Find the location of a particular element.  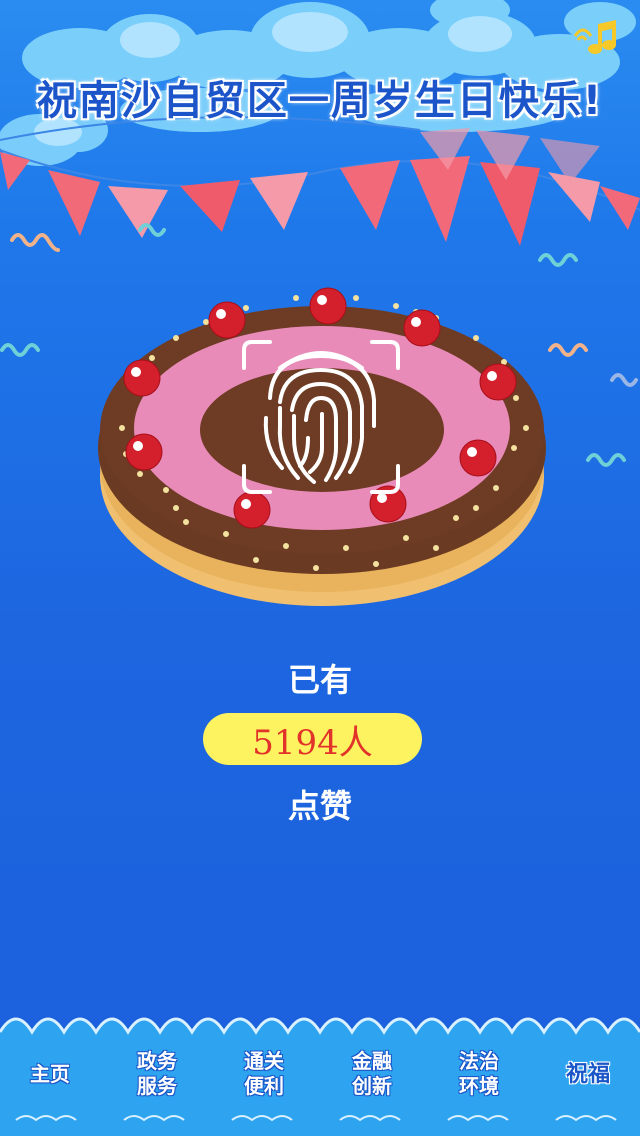

nav-label-line1: 通关 is located at coordinates (264, 1061).